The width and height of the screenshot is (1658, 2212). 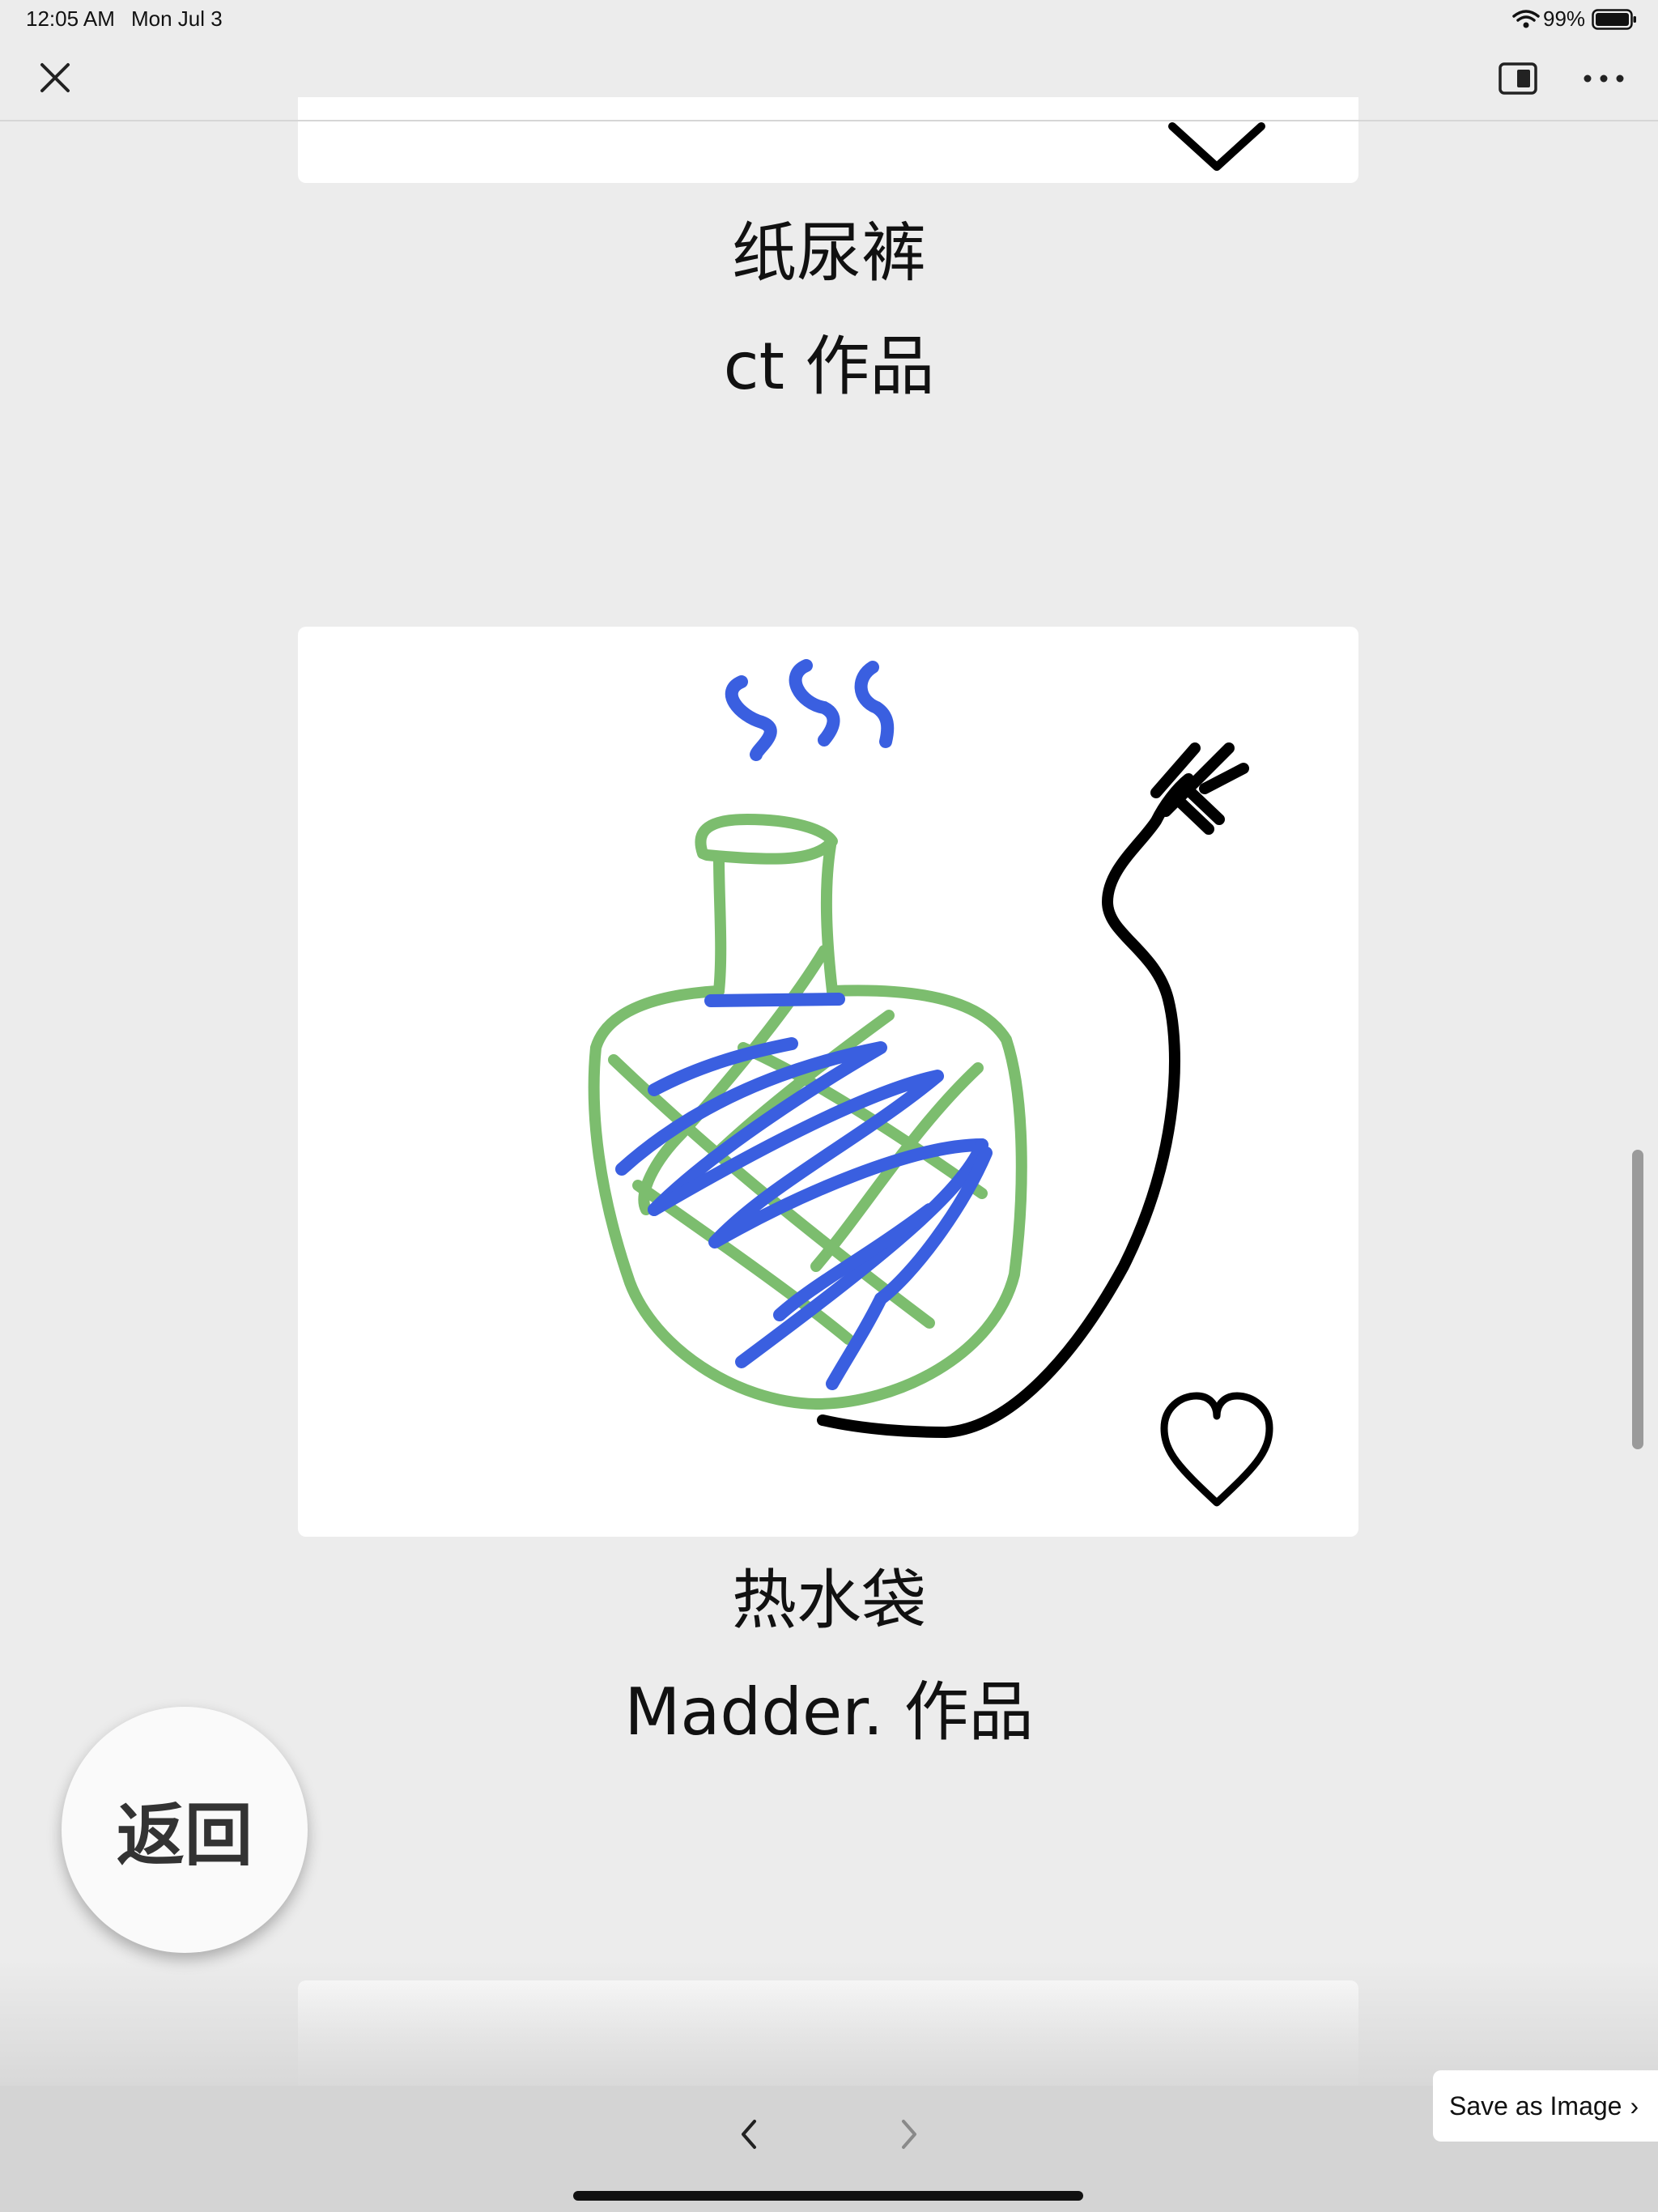 I want to click on status-date: Mon Jul 3, so click(x=177, y=19).